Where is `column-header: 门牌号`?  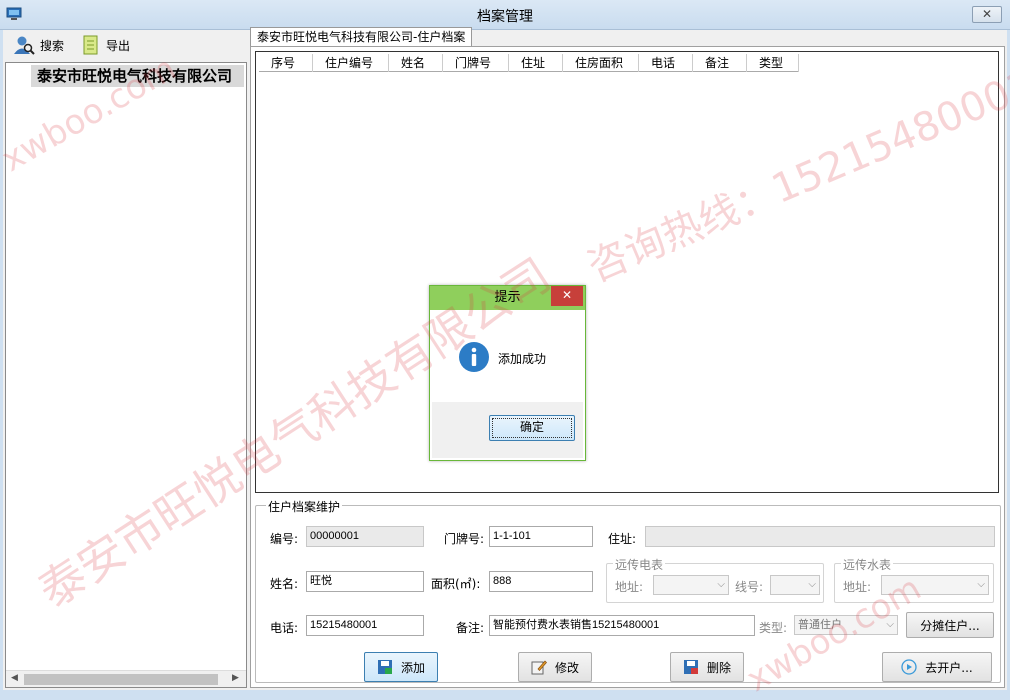
column-header: 门牌号 is located at coordinates (476, 63).